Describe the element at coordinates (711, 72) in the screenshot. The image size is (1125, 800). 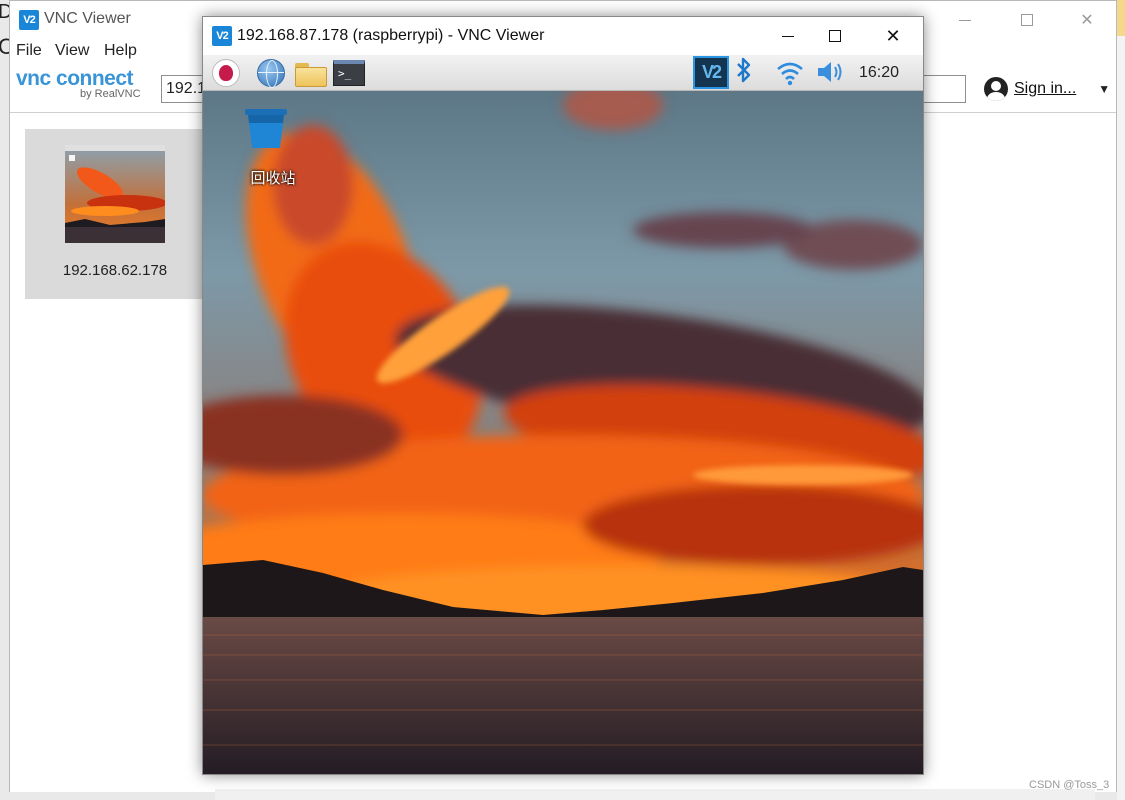
I see `vnc-server-icon: V2` at that location.